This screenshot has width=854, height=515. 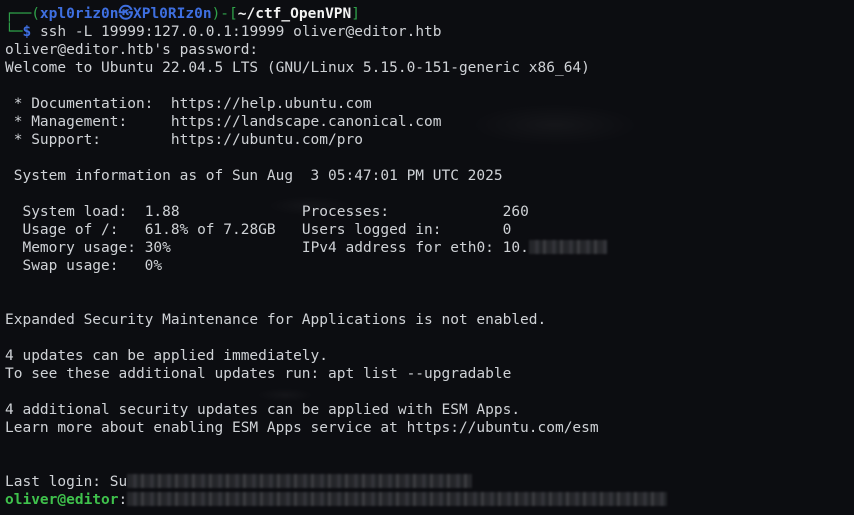 What do you see at coordinates (429, 104) in the screenshot?
I see `link-documentation: * Documentation: https://help.ubuntu.com` at bounding box center [429, 104].